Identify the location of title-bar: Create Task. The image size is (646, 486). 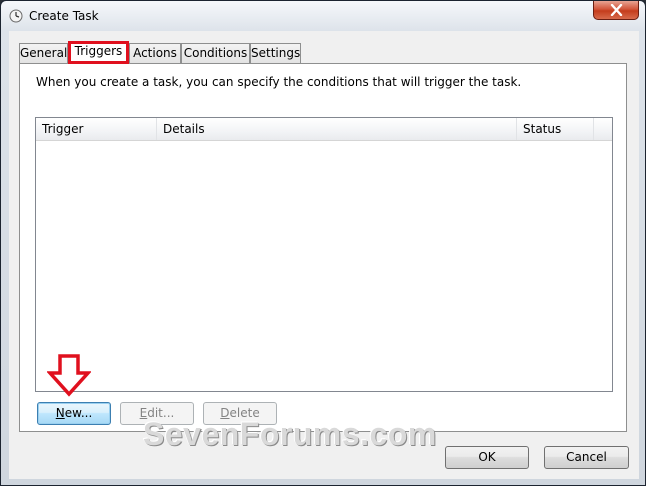
(323, 16).